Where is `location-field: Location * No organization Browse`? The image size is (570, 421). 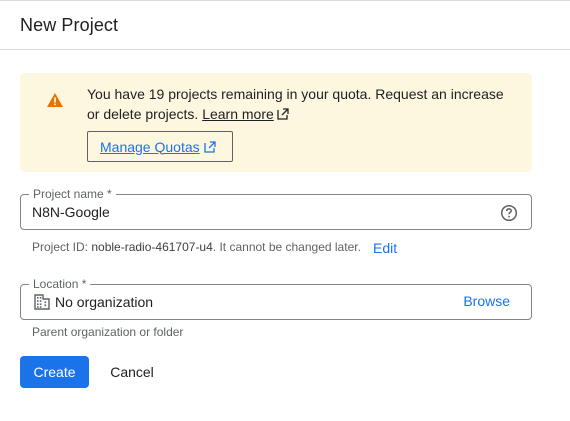 location-field: Location * No organization Browse is located at coordinates (276, 298).